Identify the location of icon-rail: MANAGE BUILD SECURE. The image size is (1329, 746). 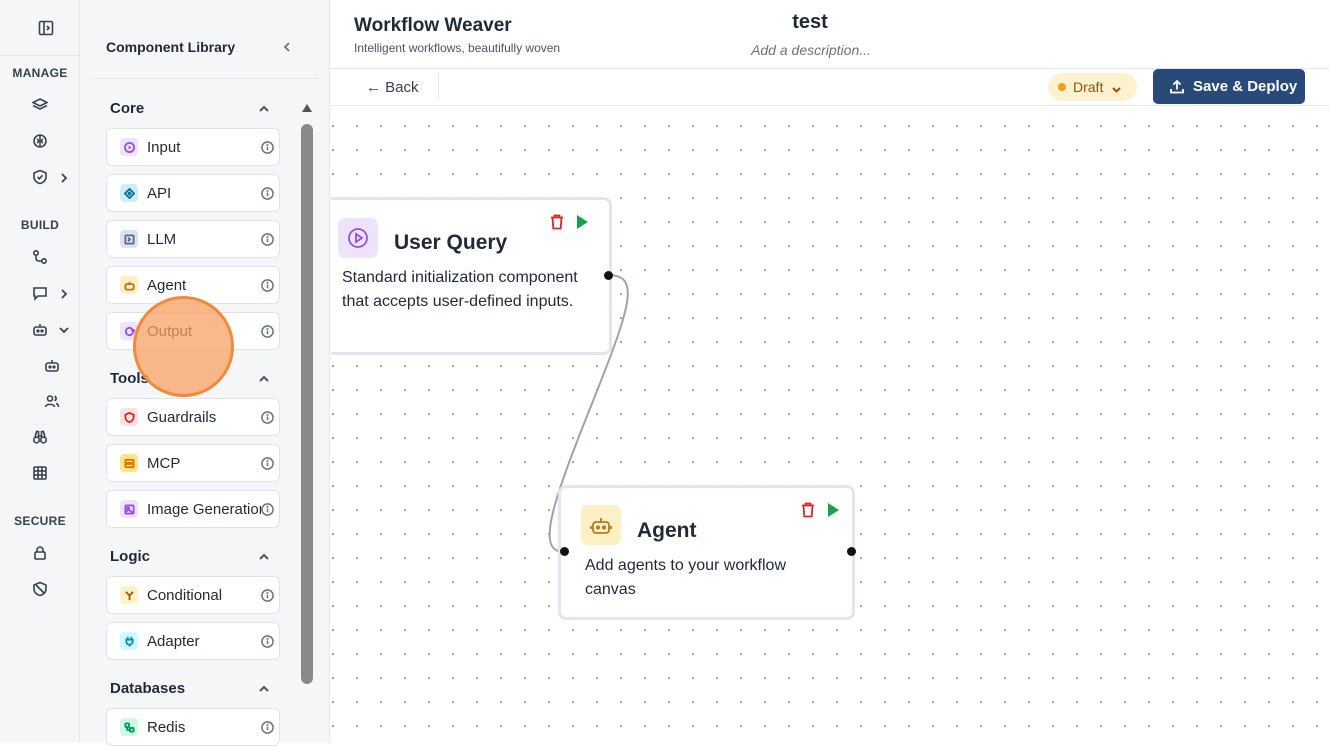
(40, 371).